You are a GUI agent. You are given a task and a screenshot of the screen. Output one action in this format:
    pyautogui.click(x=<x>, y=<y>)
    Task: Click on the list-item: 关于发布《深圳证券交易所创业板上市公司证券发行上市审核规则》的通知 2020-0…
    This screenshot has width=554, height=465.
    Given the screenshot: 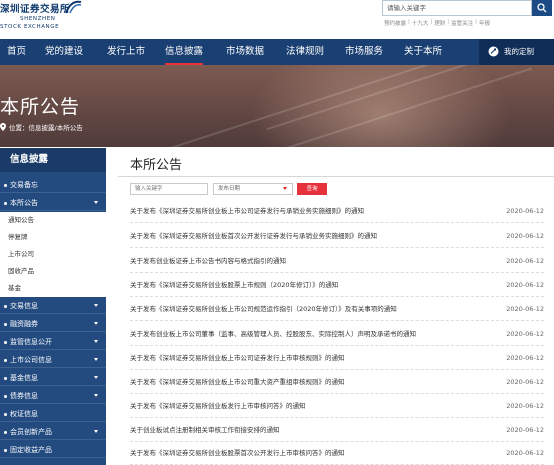 What is the action you would take?
    pyautogui.click(x=337, y=358)
    